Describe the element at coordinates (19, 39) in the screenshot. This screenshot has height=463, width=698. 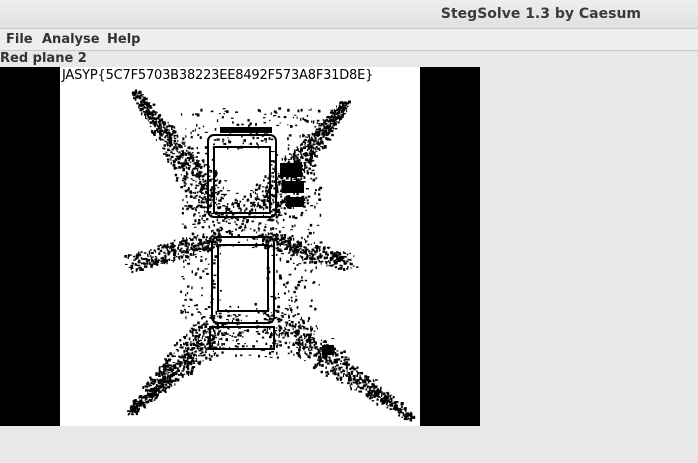
I see `menu-file: File` at that location.